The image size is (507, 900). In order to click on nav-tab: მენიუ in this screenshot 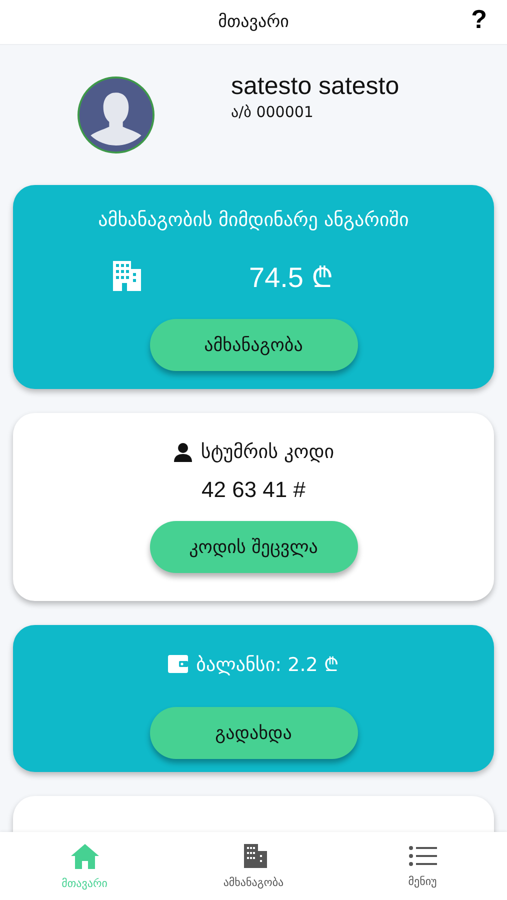, I will do `click(423, 866)`.